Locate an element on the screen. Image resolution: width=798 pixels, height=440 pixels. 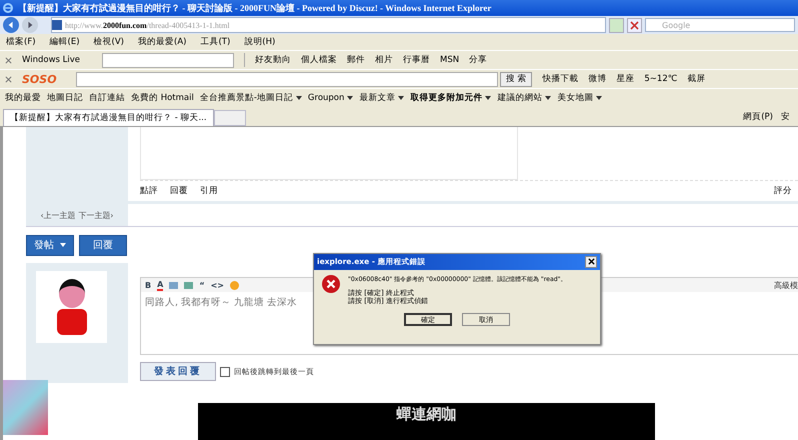
submit-reply-button: 發表回覆 is located at coordinates (178, 371).